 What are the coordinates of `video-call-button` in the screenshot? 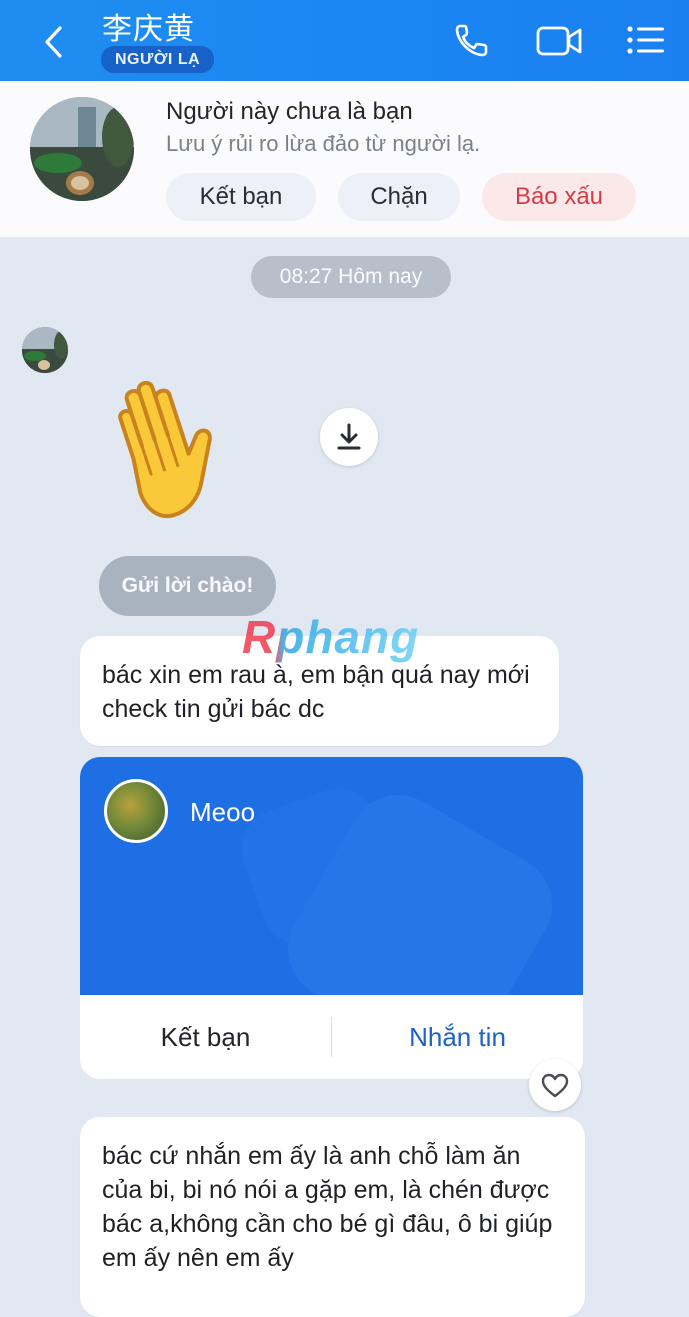 It's located at (559, 40).